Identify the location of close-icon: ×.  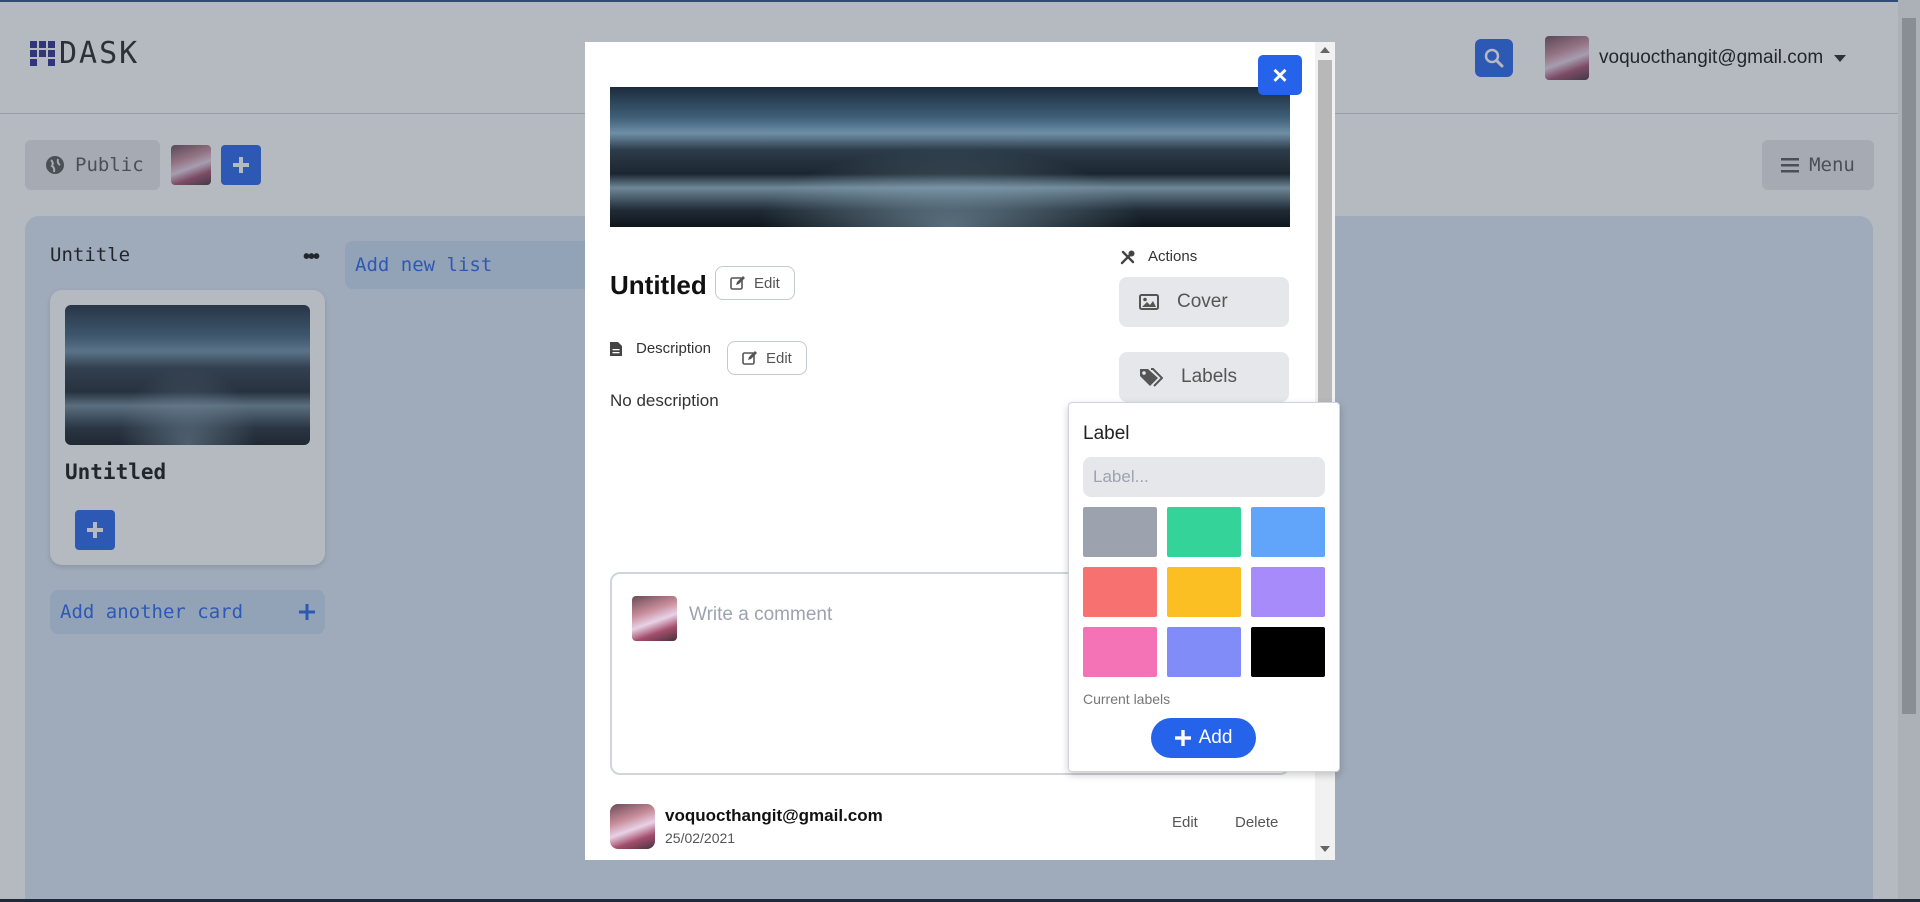
(1280, 74).